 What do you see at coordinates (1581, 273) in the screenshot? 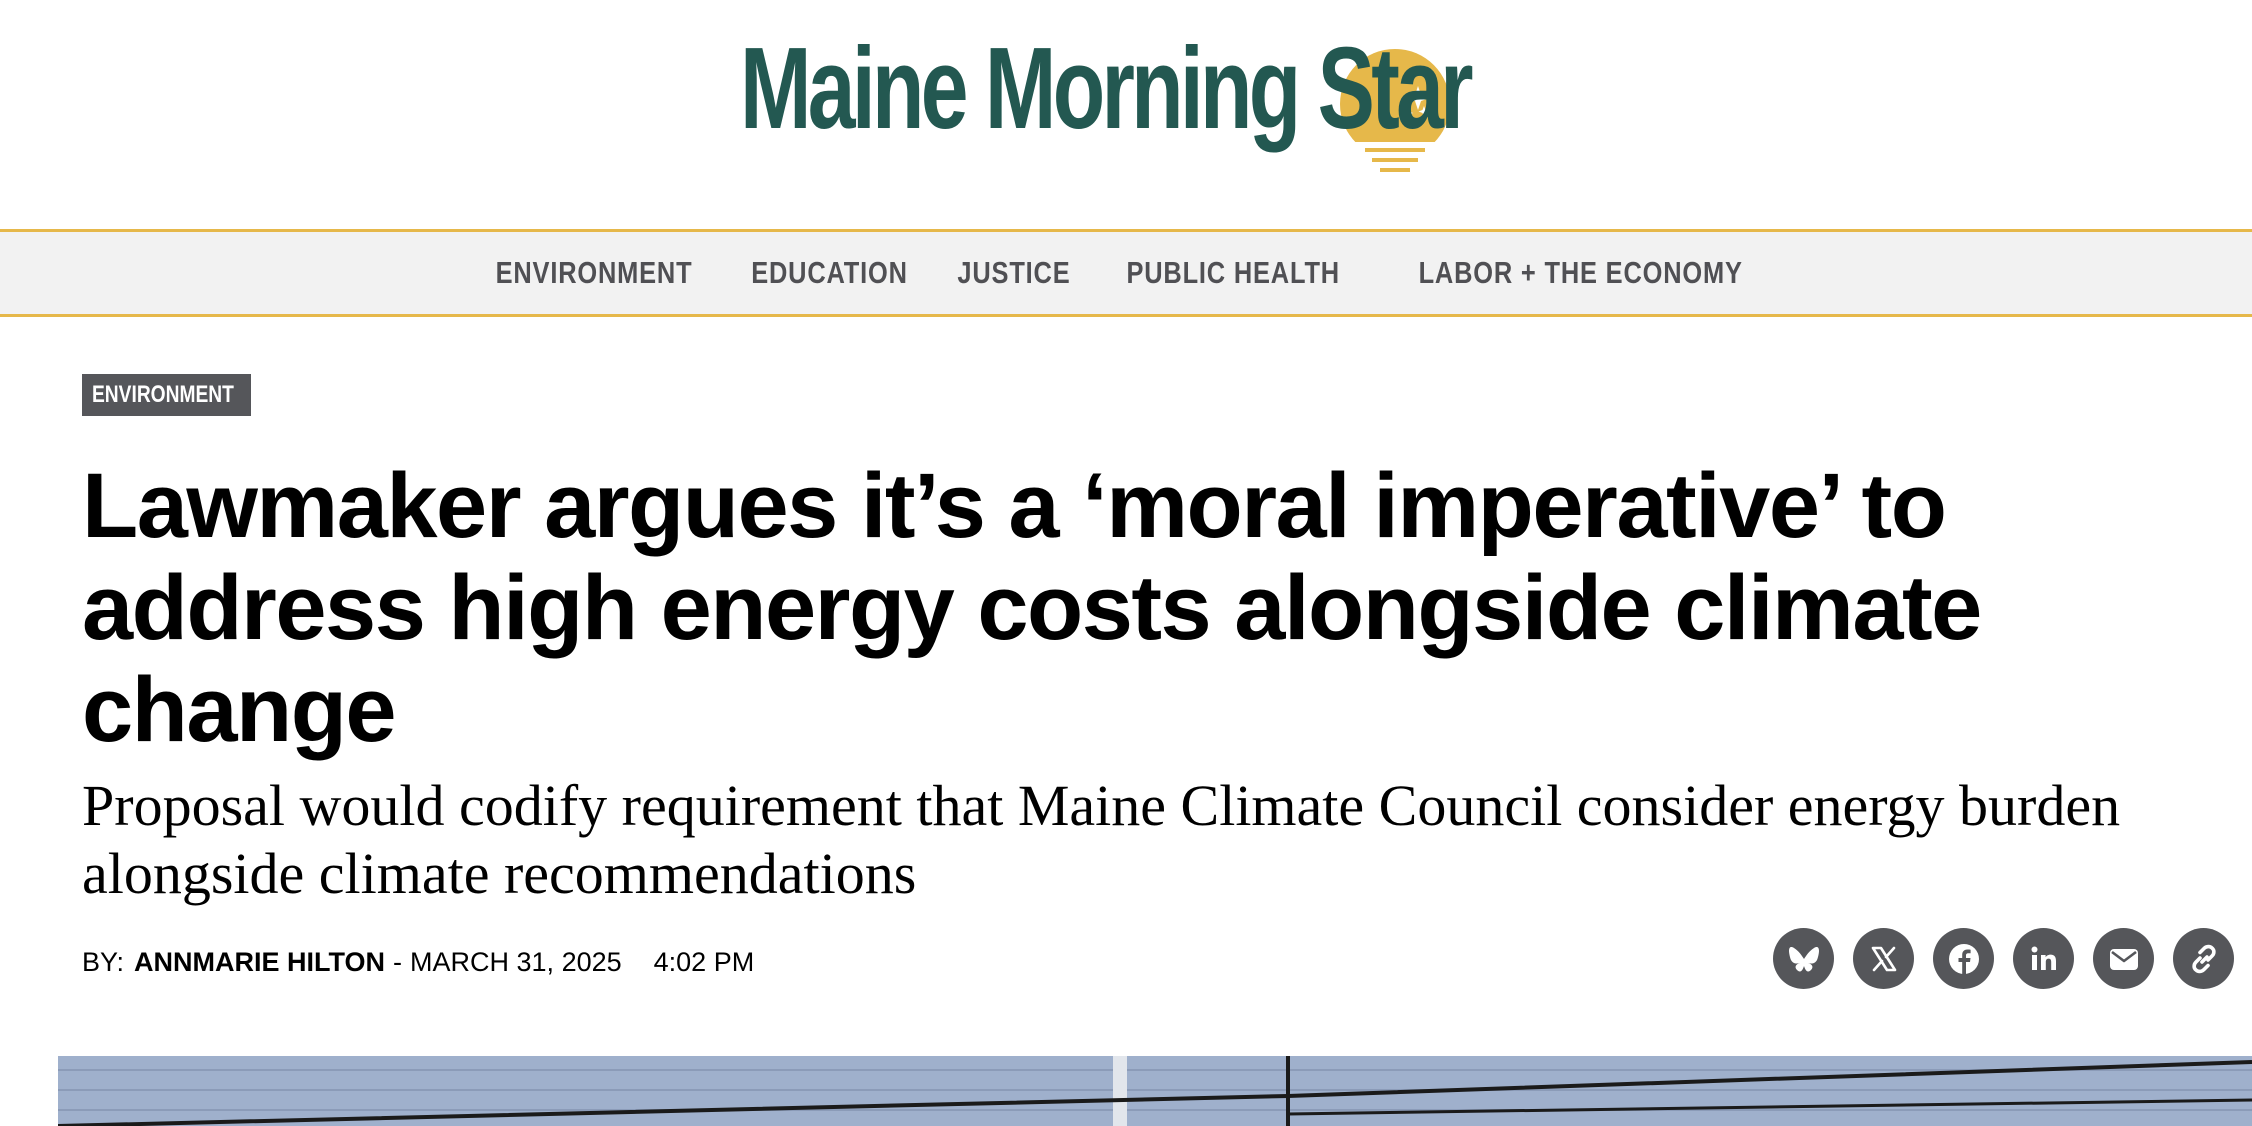
I see `nav-item-labor-economy: LABOR + THE ECONOMY` at bounding box center [1581, 273].